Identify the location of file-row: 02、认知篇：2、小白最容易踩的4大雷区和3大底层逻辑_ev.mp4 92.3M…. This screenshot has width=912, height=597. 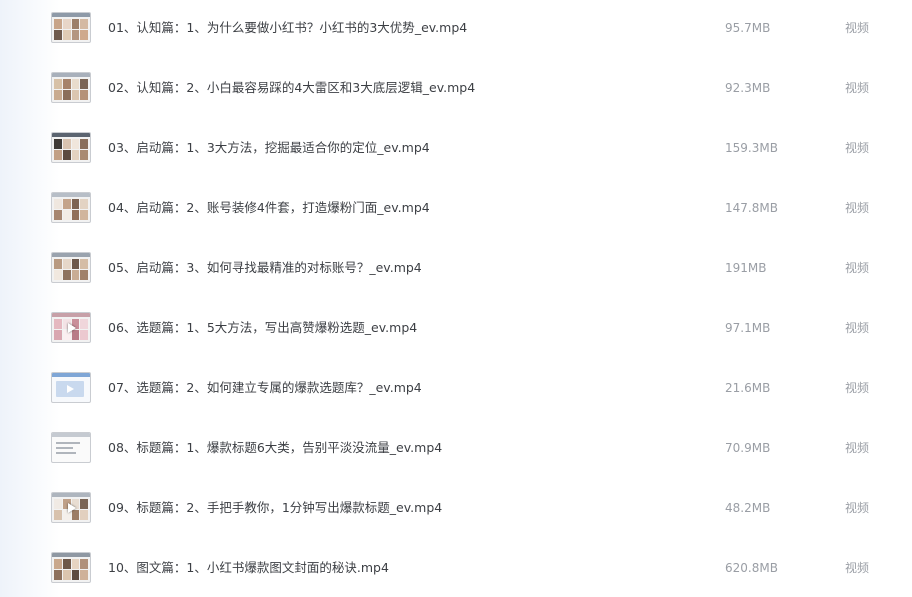
(456, 88).